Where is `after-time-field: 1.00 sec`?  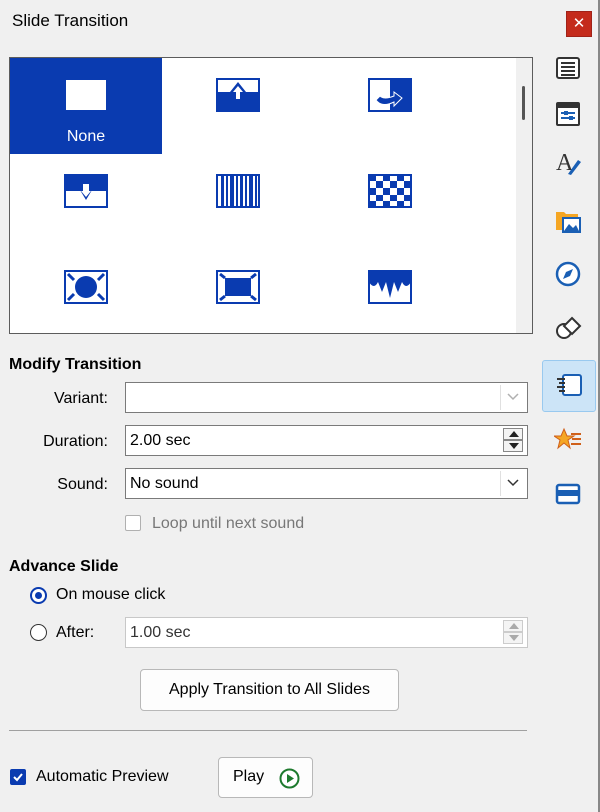 after-time-field: 1.00 sec is located at coordinates (326, 632).